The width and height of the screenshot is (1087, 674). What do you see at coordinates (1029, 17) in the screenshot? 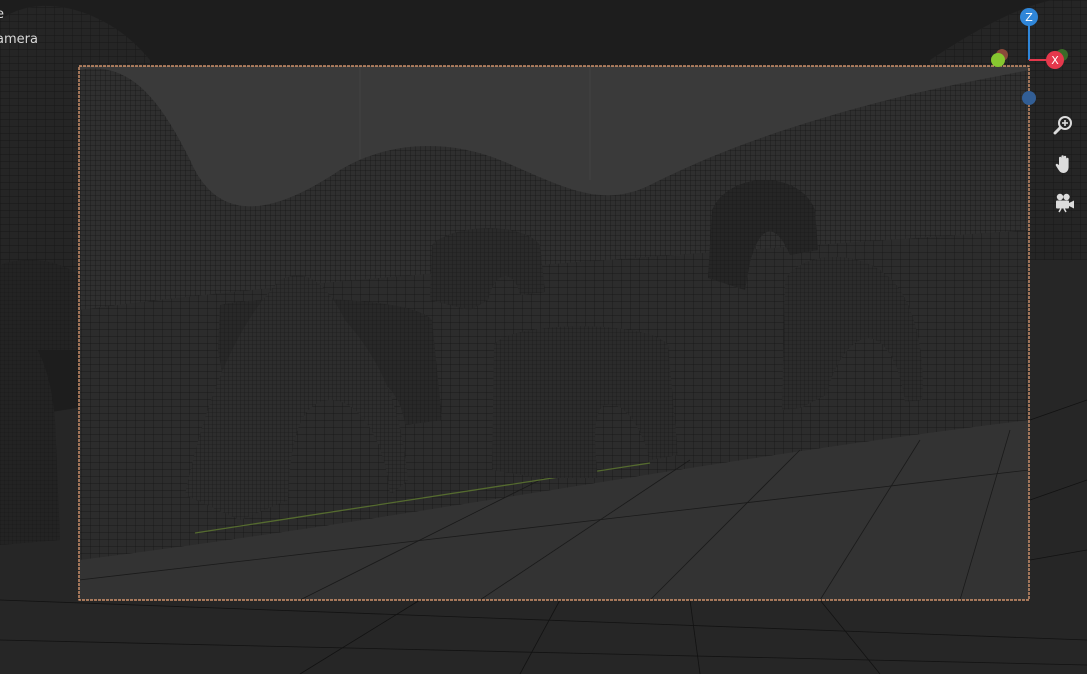
I see `gizmo-z-label: Z` at bounding box center [1029, 17].